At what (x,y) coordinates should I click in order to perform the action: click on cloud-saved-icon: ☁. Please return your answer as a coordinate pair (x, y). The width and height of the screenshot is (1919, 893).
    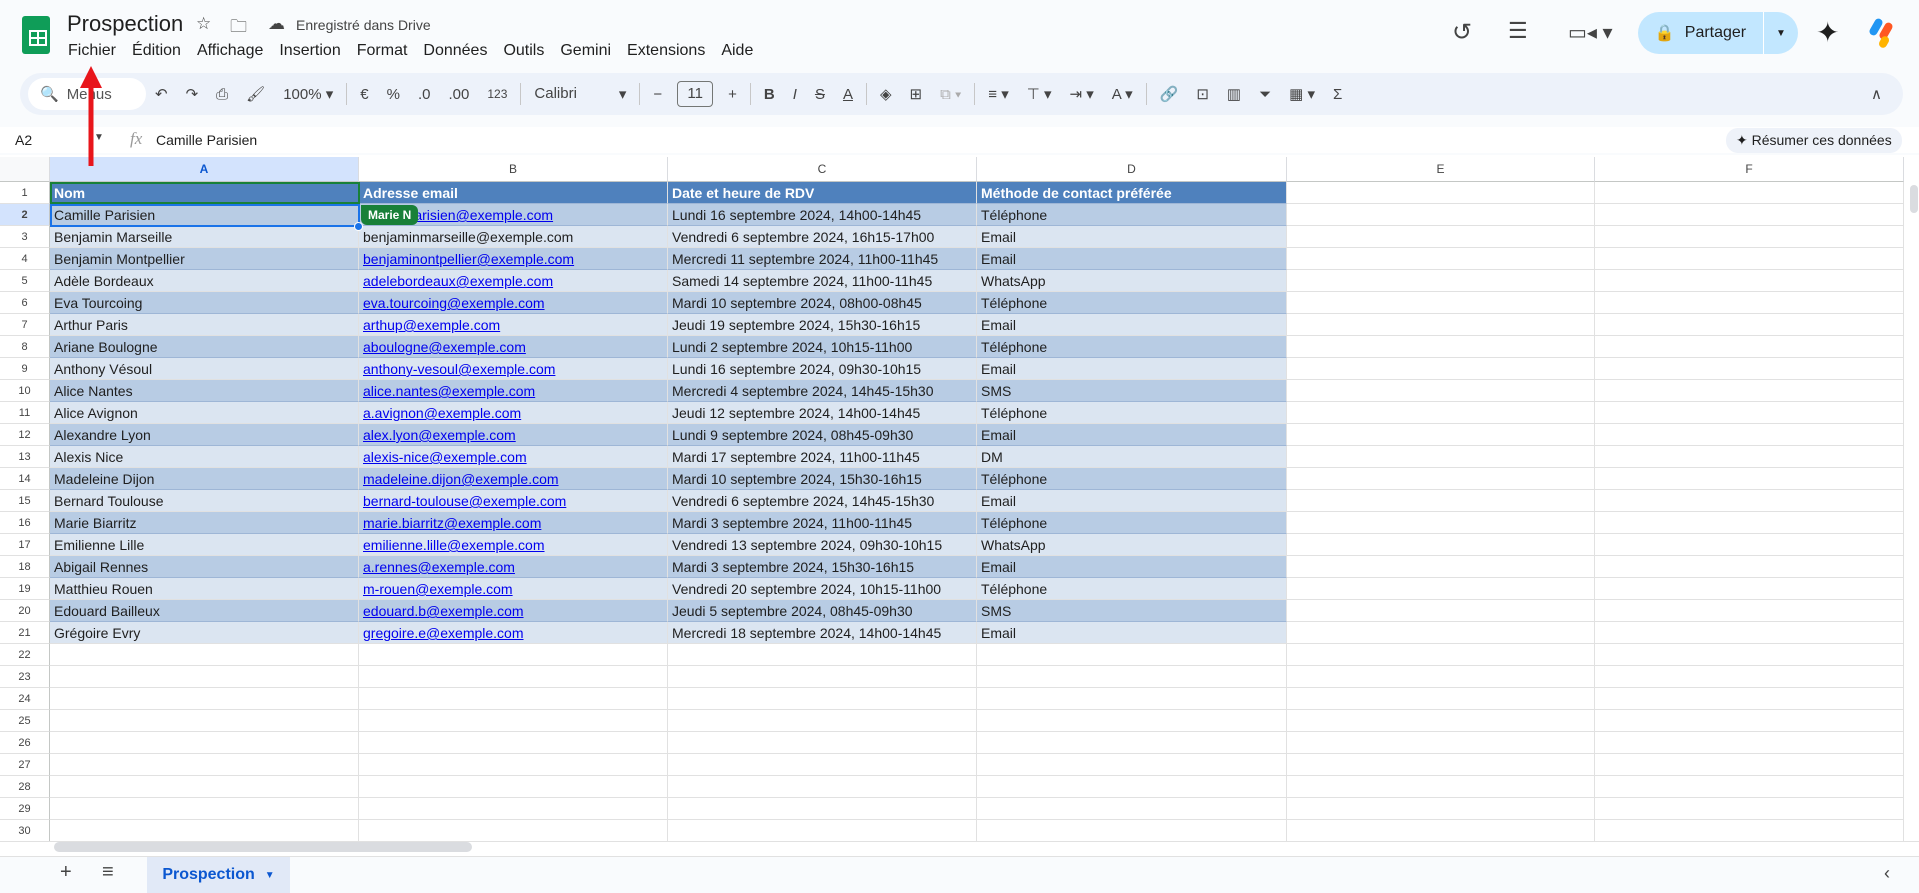
    Looking at the image, I should click on (276, 24).